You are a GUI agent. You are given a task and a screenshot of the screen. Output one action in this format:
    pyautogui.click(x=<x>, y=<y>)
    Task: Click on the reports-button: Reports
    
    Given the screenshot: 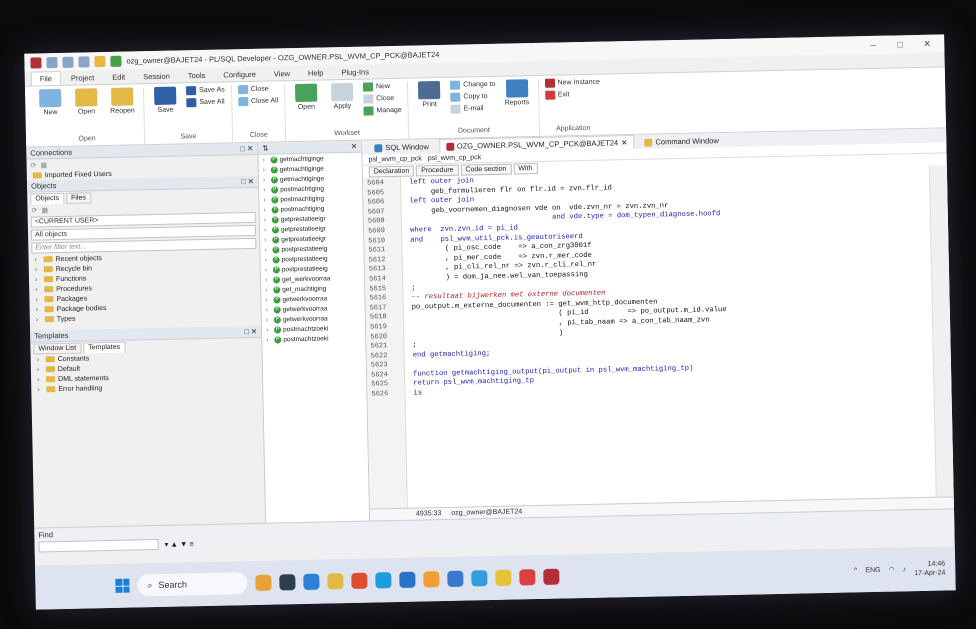 What is the action you would take?
    pyautogui.click(x=516, y=93)
    